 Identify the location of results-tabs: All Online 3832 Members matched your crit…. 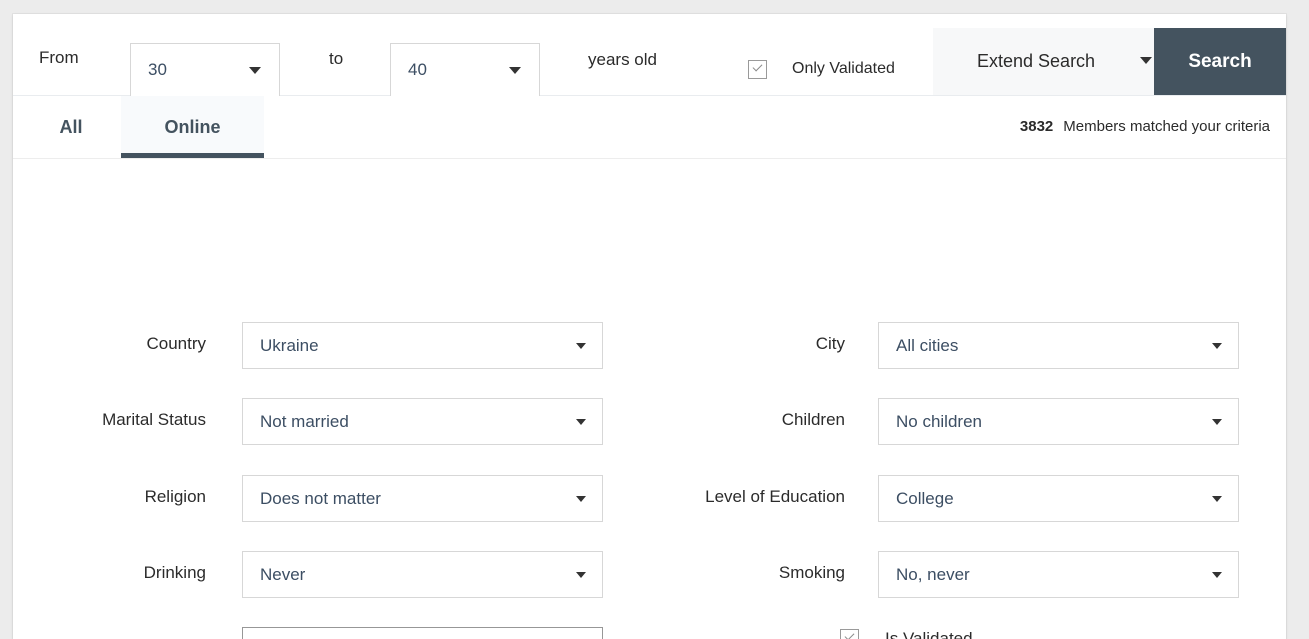
(649, 127).